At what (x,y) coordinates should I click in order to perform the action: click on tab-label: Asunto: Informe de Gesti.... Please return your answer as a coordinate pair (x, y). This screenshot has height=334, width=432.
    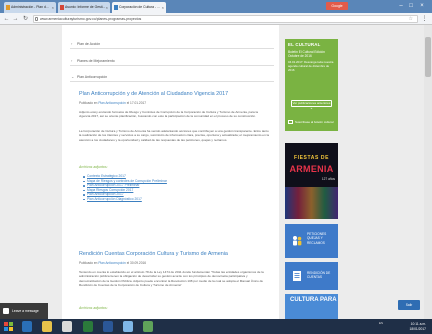
    Looking at the image, I should click on (85, 7).